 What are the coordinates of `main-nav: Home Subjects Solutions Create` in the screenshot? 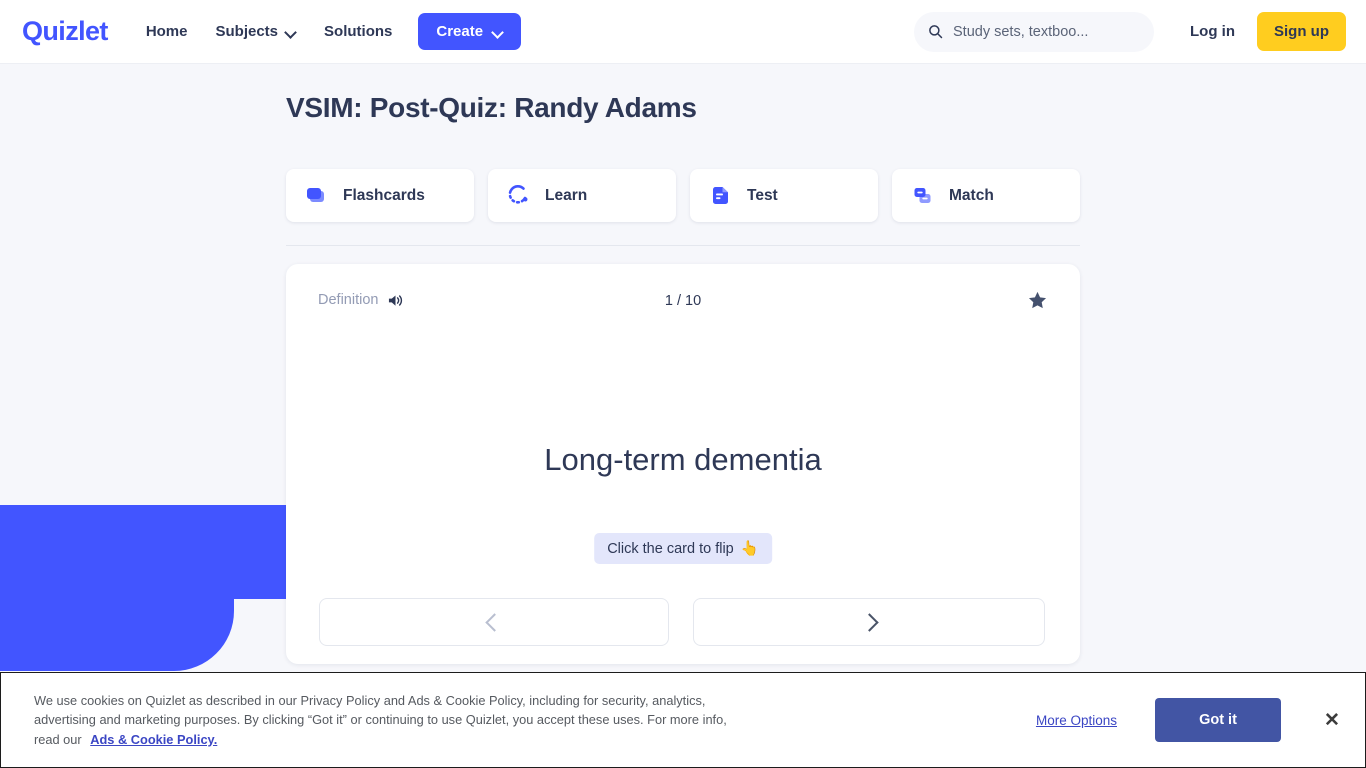 It's located at (327, 31).